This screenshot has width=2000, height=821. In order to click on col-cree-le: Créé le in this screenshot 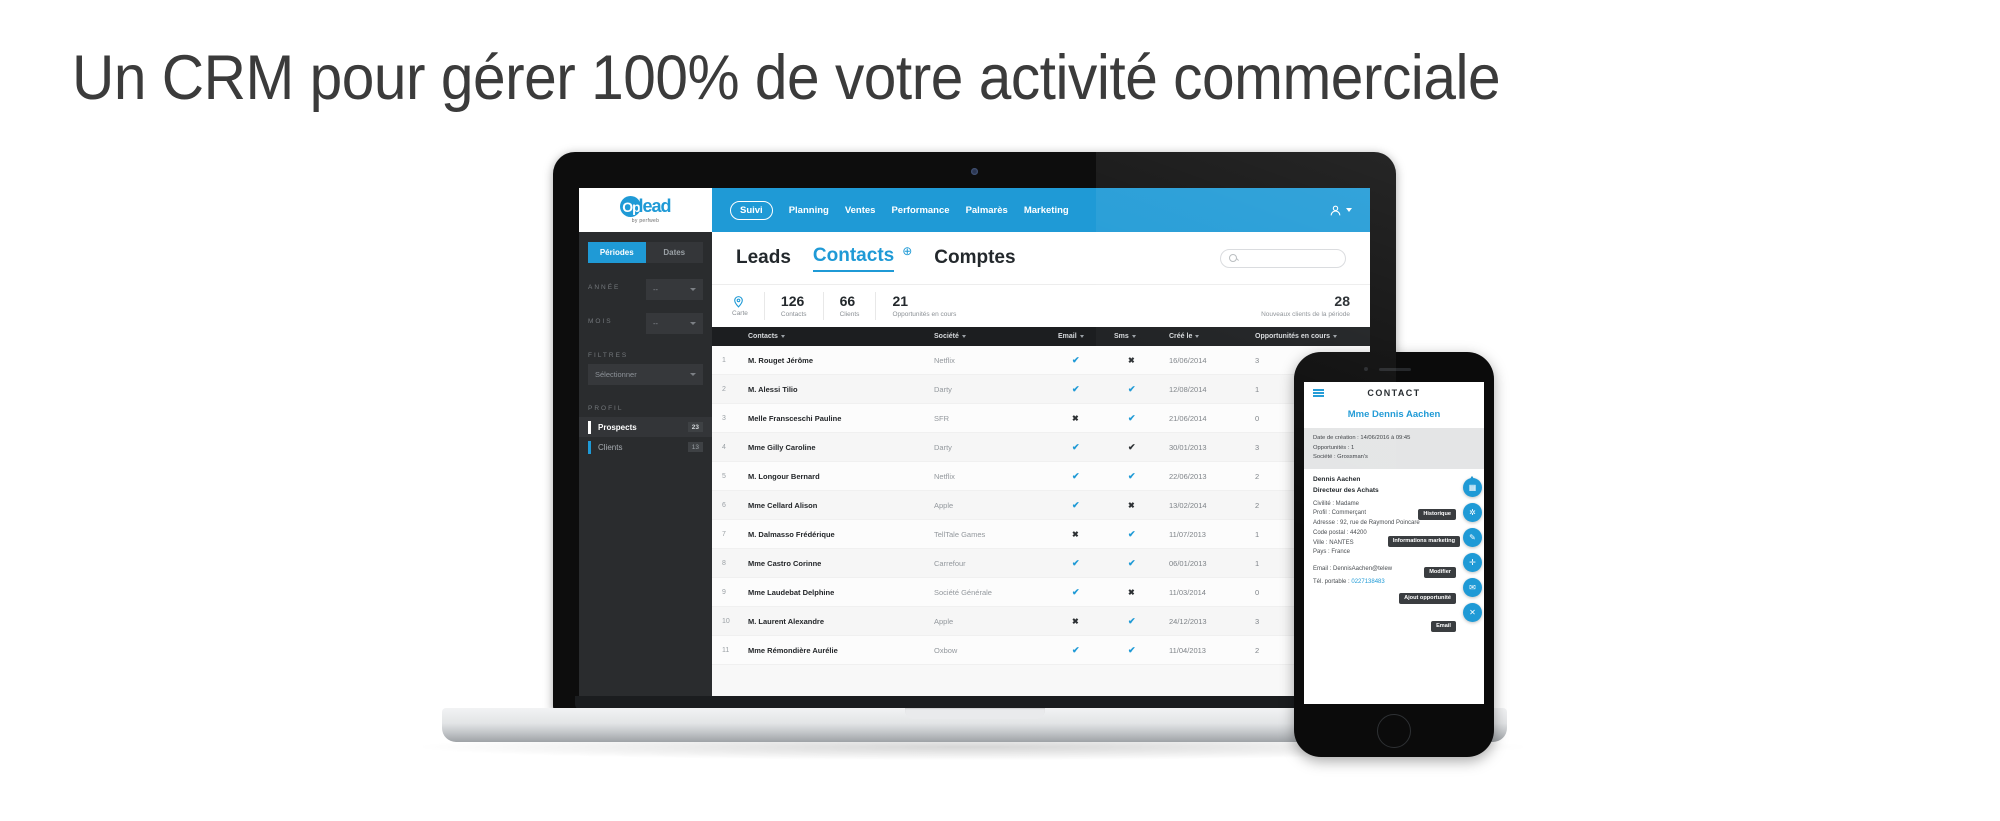, I will do `click(1212, 336)`.